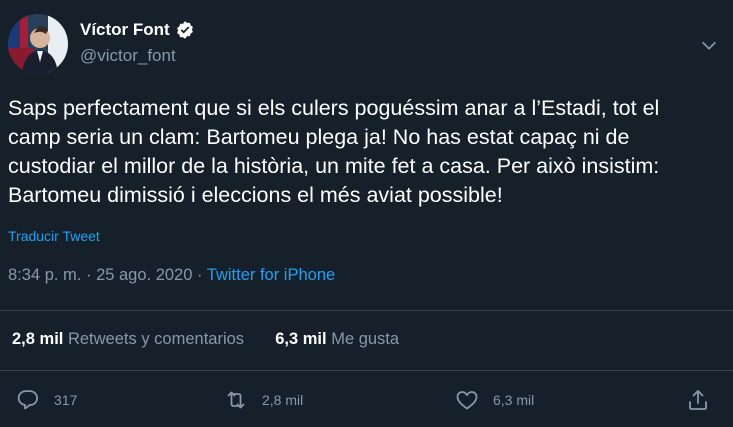  I want to click on author-name: Víctor Font, so click(125, 30).